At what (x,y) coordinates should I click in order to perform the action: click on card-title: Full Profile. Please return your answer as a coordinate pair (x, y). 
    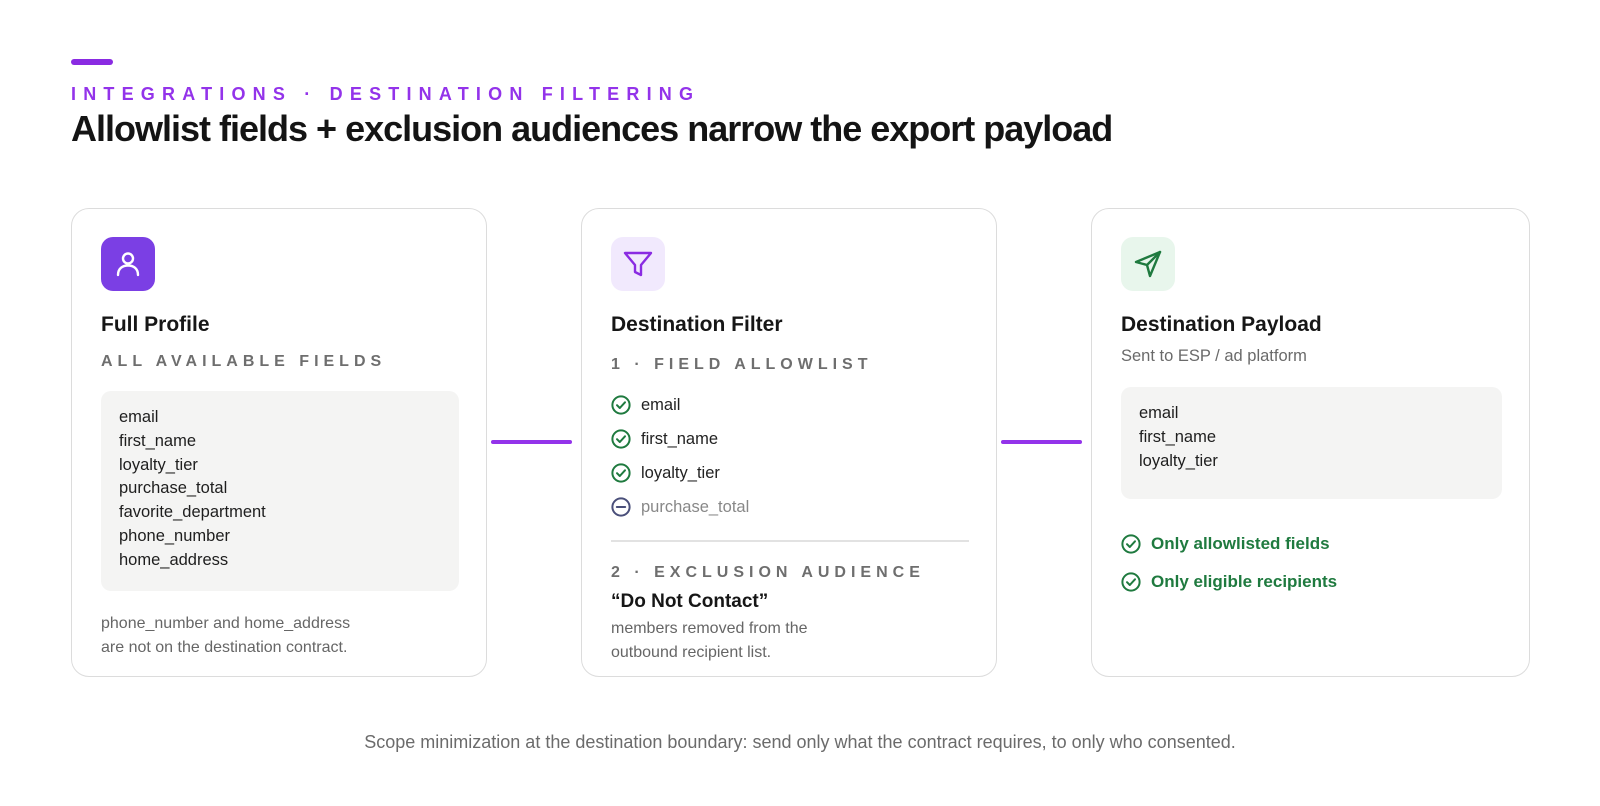
    Looking at the image, I should click on (155, 324).